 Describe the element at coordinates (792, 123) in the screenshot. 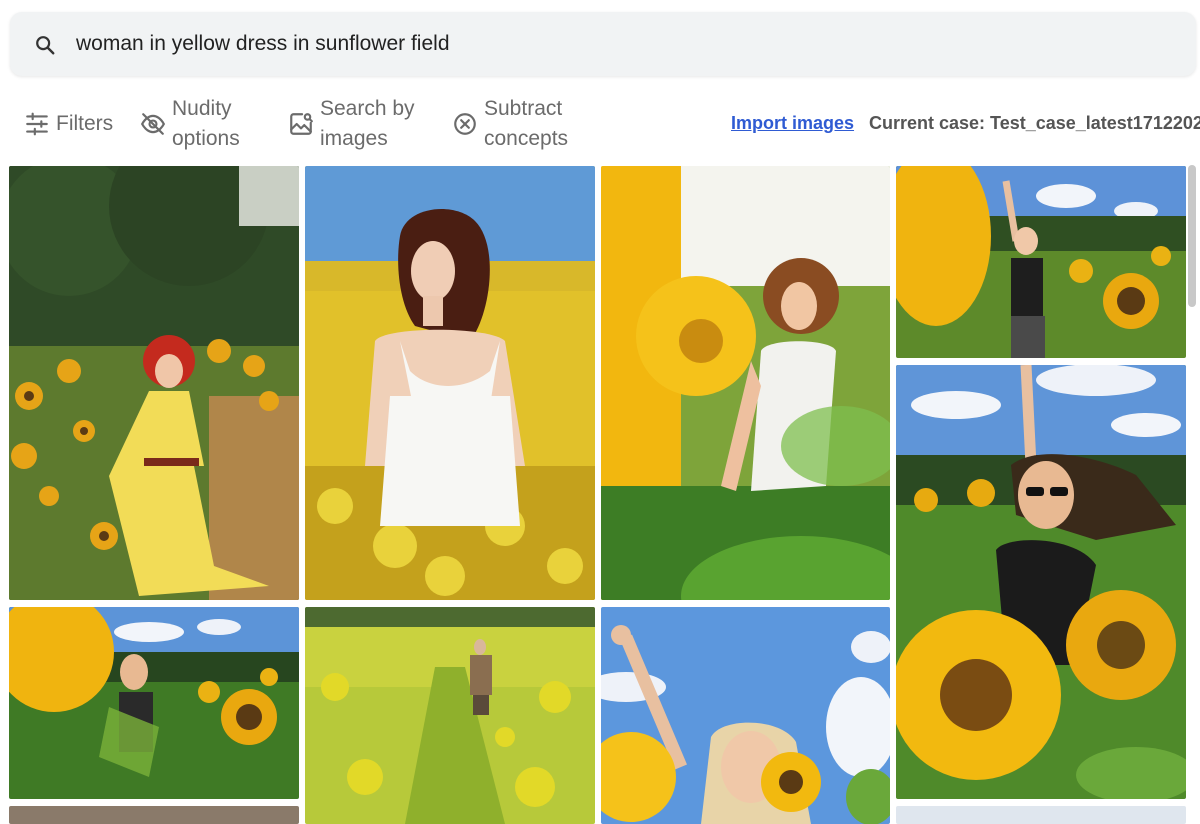

I see `import-images-link: Import images` at that location.